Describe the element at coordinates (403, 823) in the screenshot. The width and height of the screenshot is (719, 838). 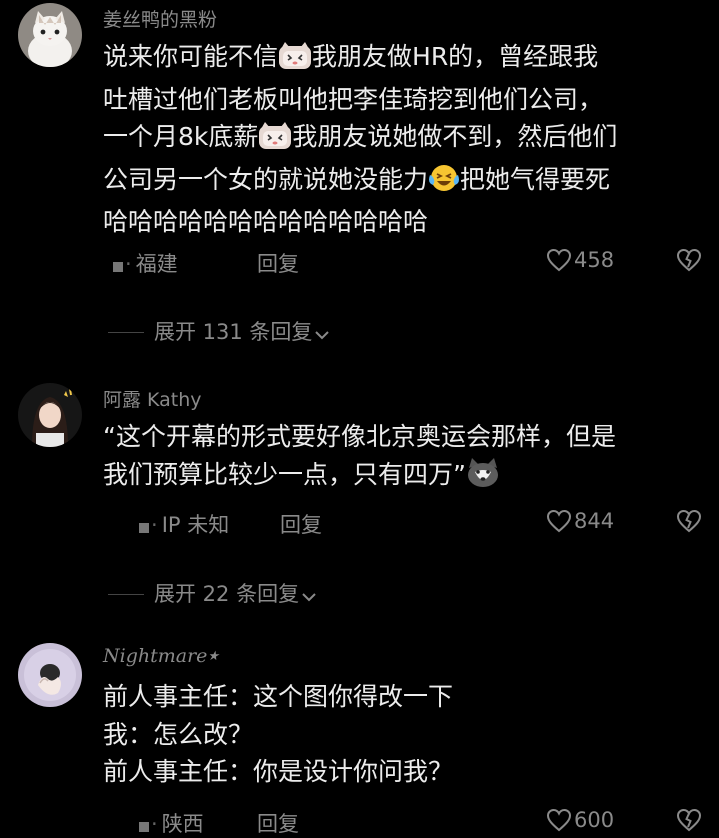
I see `comment-meta: · 陕西 回复 600` at that location.